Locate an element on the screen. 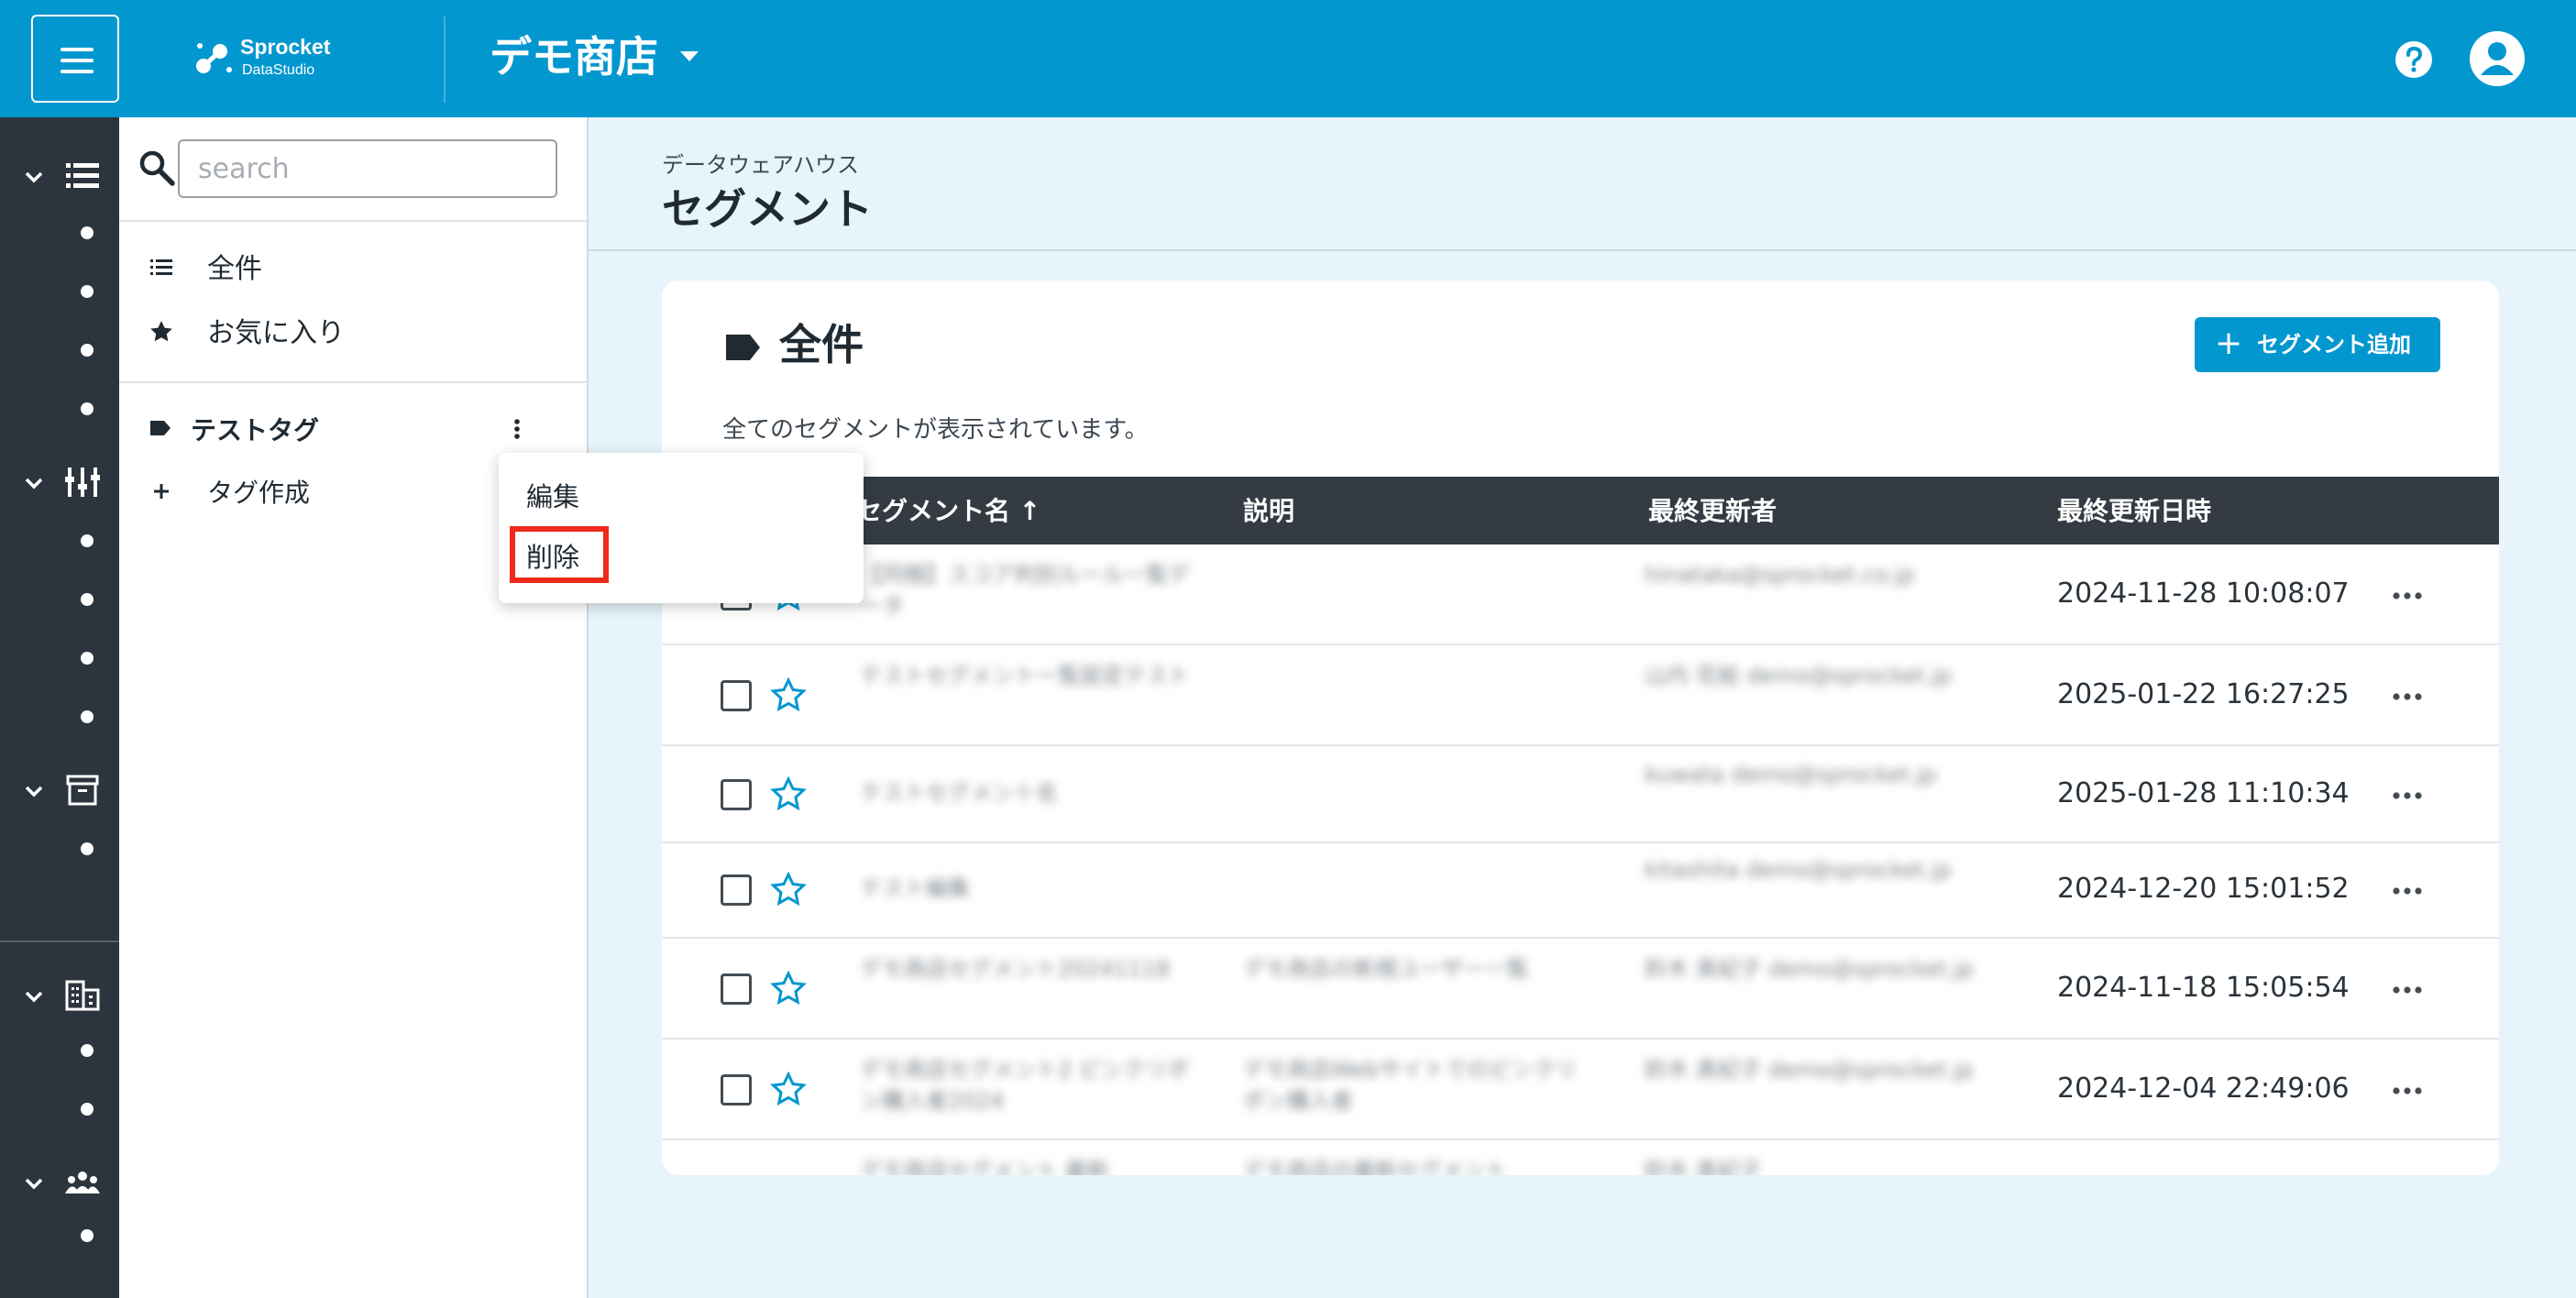 This screenshot has height=1298, width=2576. segment-name: テスト編集 is located at coordinates (1034, 888).